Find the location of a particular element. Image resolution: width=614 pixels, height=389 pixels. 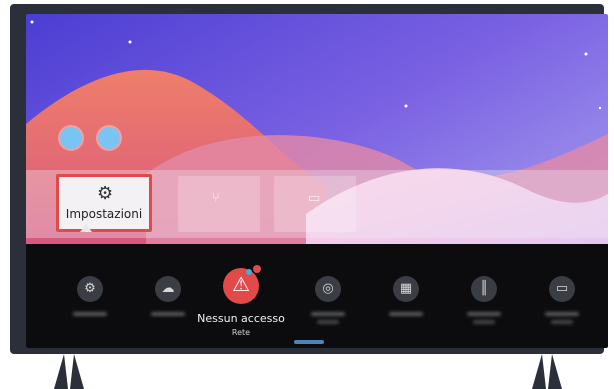

network-status-label: Nessun accesso is located at coordinates (241, 318).